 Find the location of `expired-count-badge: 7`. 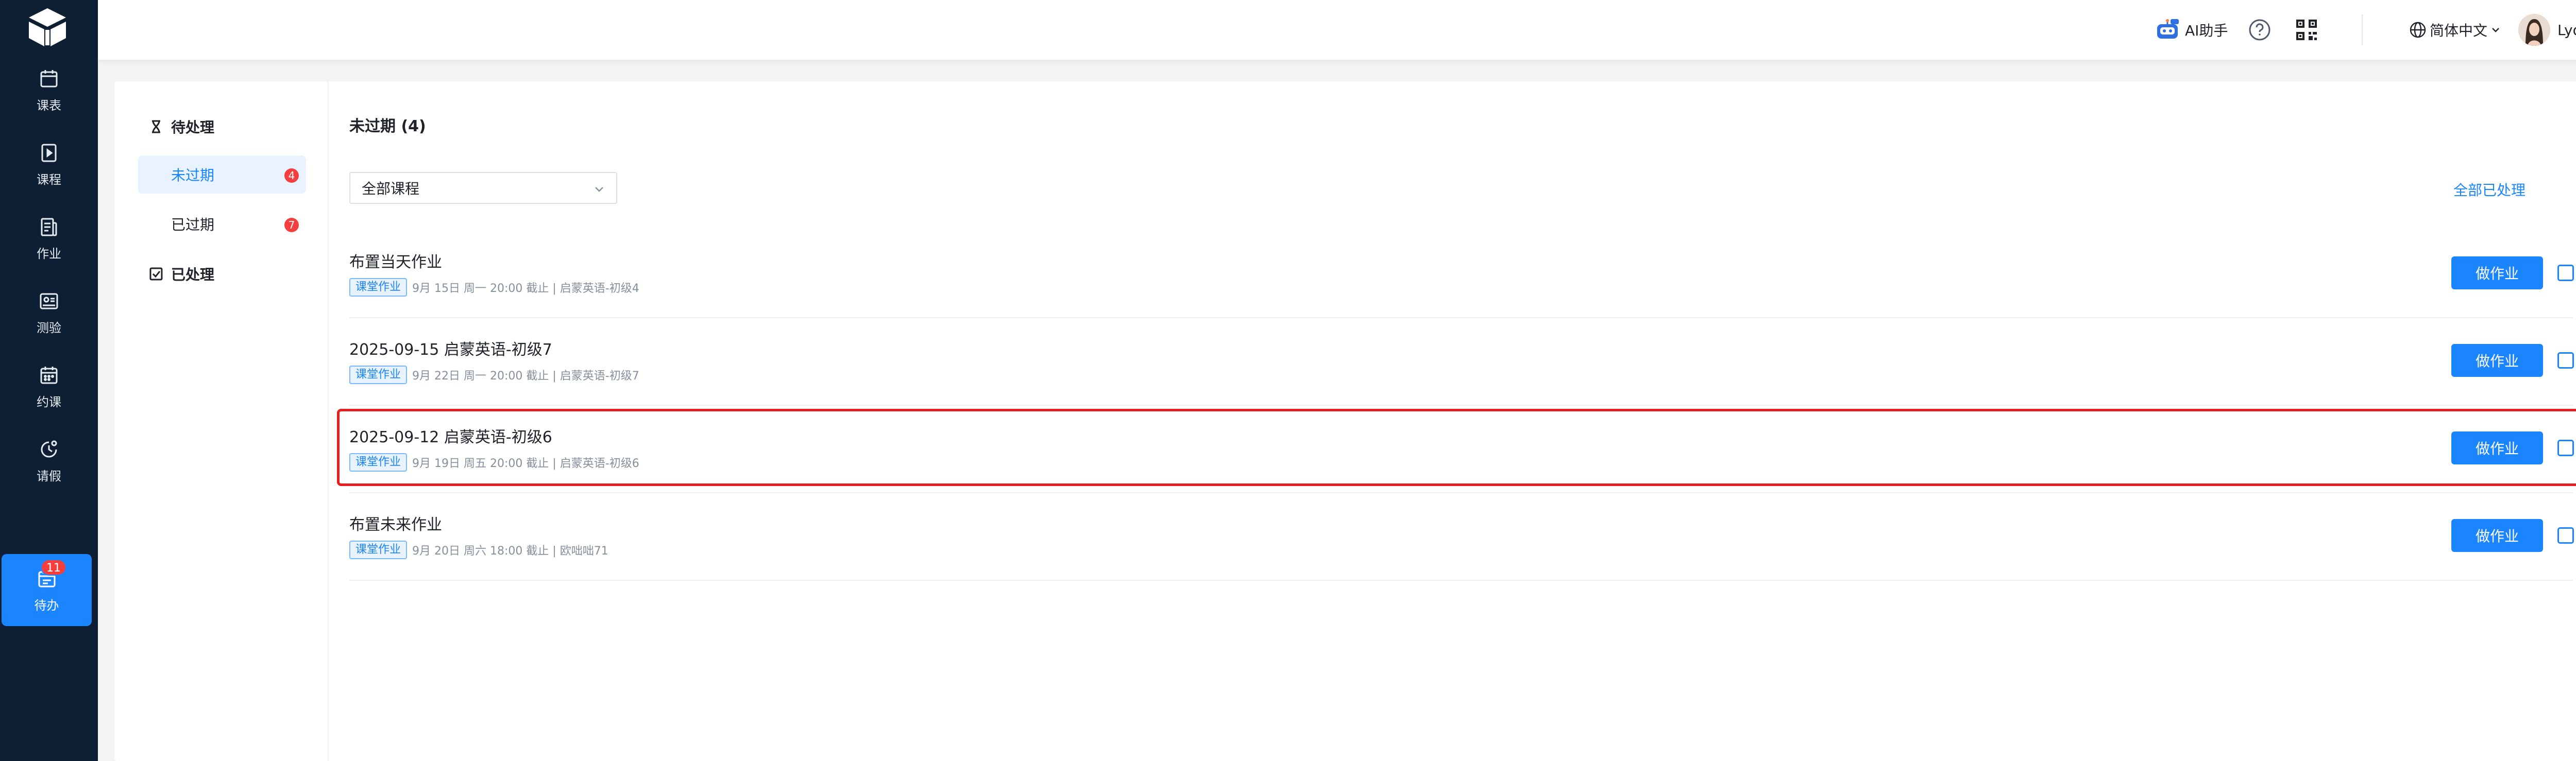

expired-count-badge: 7 is located at coordinates (291, 225).